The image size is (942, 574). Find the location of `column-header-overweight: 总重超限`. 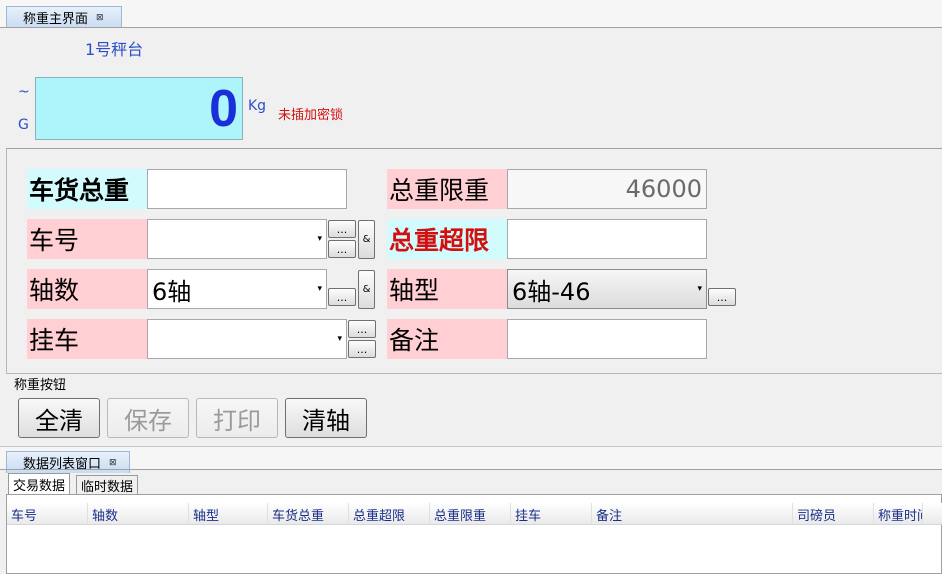

column-header-overweight: 总重超限 is located at coordinates (389, 514).